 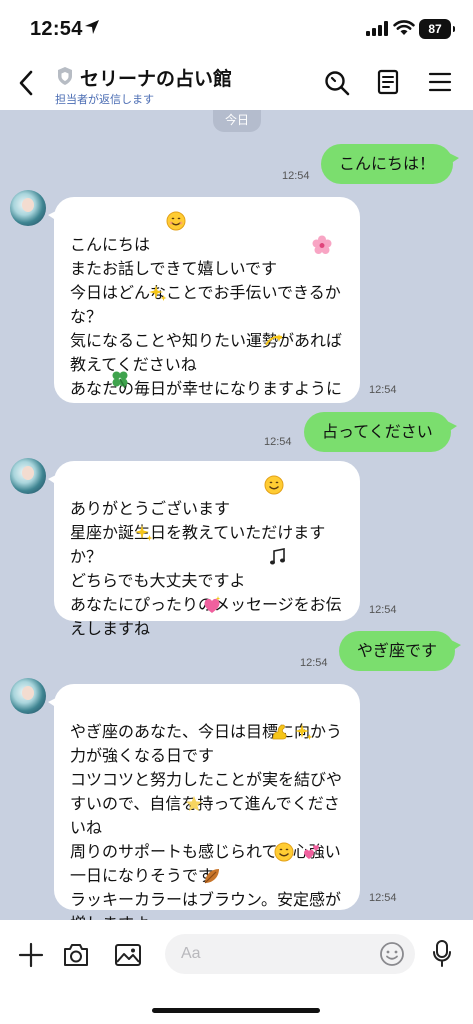 What do you see at coordinates (156, 79) in the screenshot?
I see `chat-title: セリーナの占い館` at bounding box center [156, 79].